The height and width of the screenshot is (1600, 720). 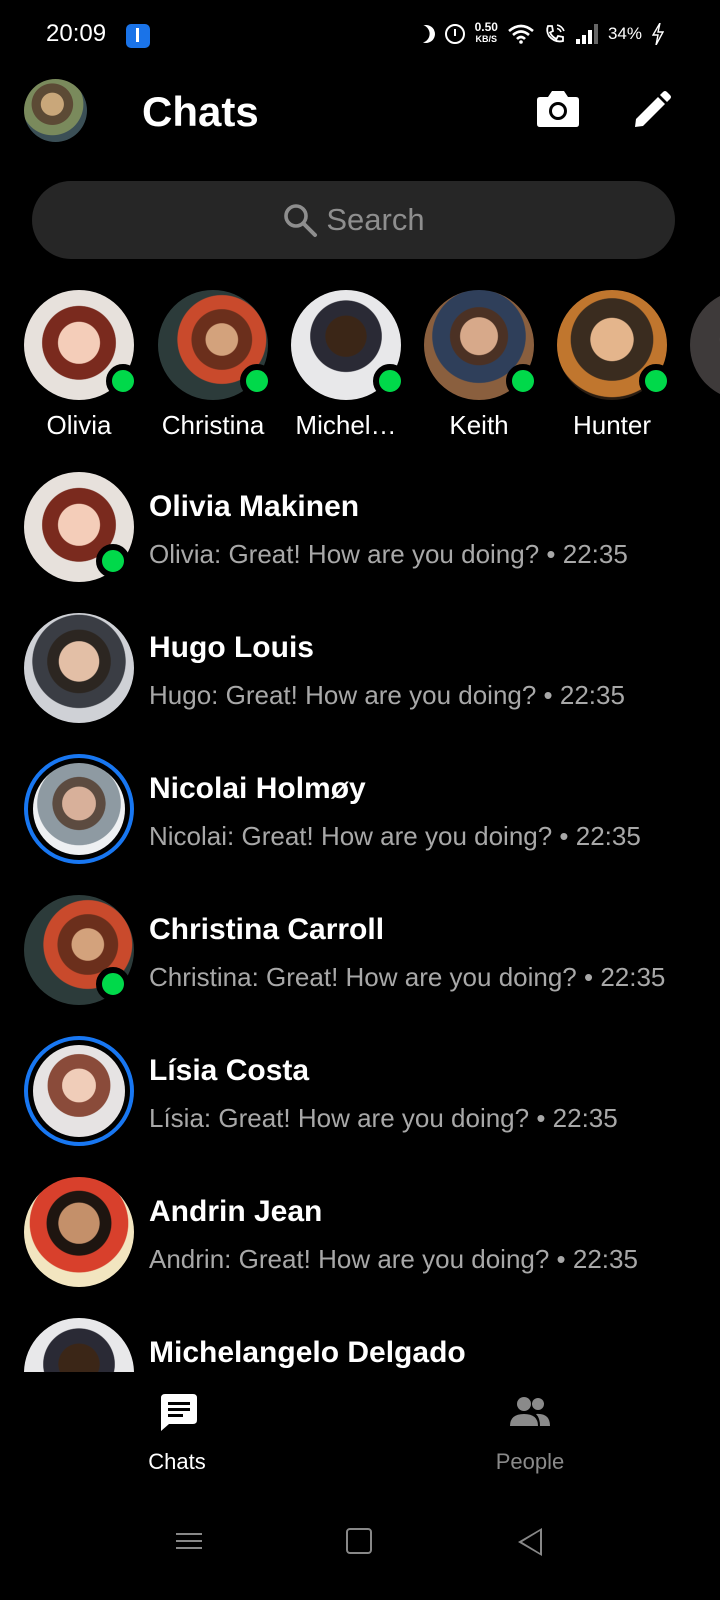 What do you see at coordinates (177, 1432) in the screenshot?
I see `tab-chats: Chats` at bounding box center [177, 1432].